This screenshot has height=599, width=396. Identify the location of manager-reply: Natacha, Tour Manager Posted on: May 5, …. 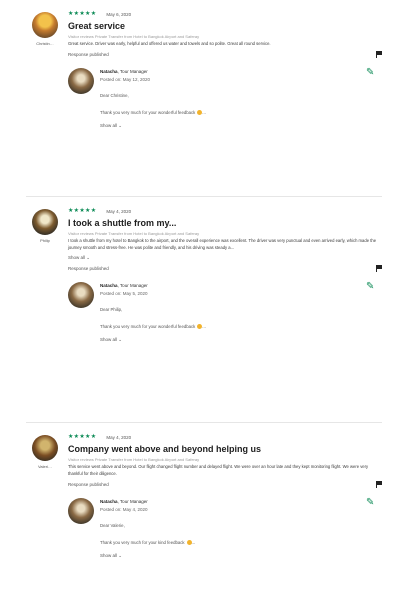
(225, 326).